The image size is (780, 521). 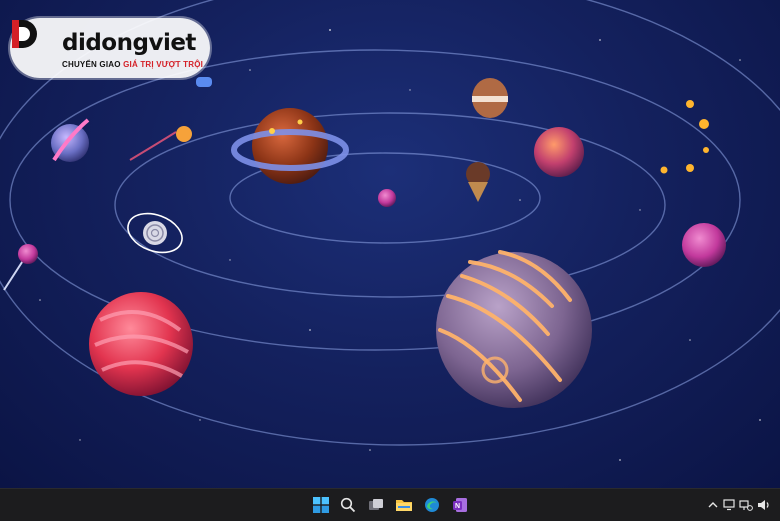 I want to click on edge-browser-icon, so click(x=432, y=505).